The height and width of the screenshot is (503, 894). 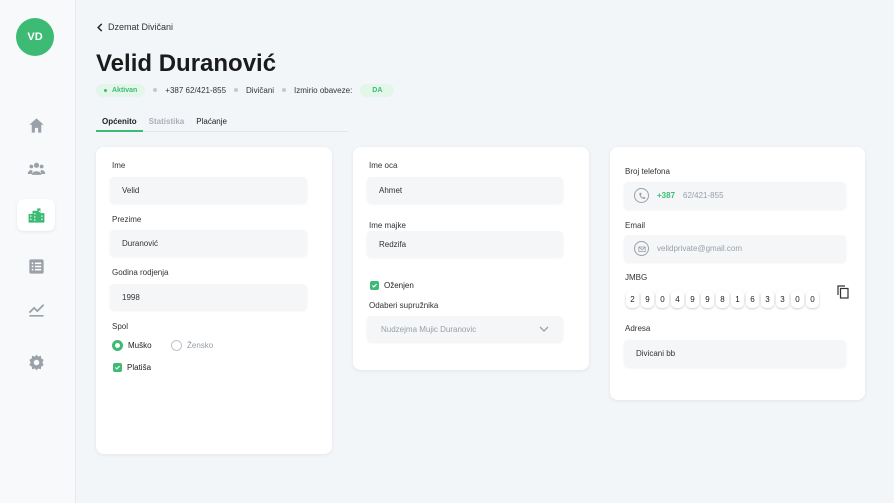 What do you see at coordinates (121, 90) in the screenshot?
I see `status-badge: Aktivan` at bounding box center [121, 90].